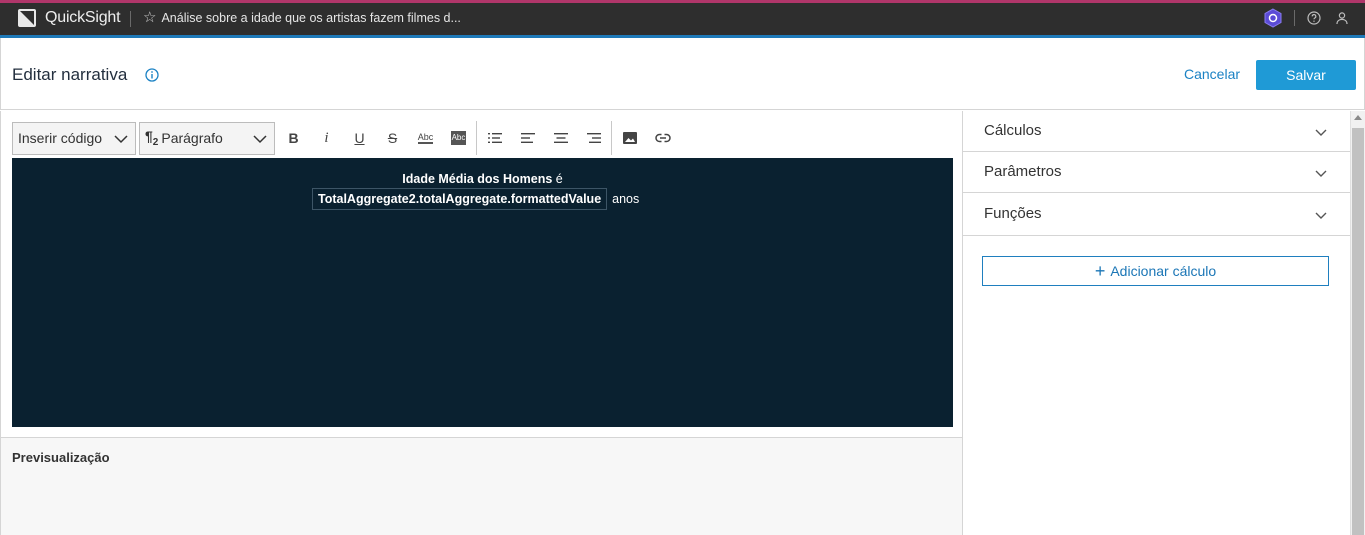 The width and height of the screenshot is (1365, 535). Describe the element at coordinates (152, 75) in the screenshot. I see `info-icon` at that location.